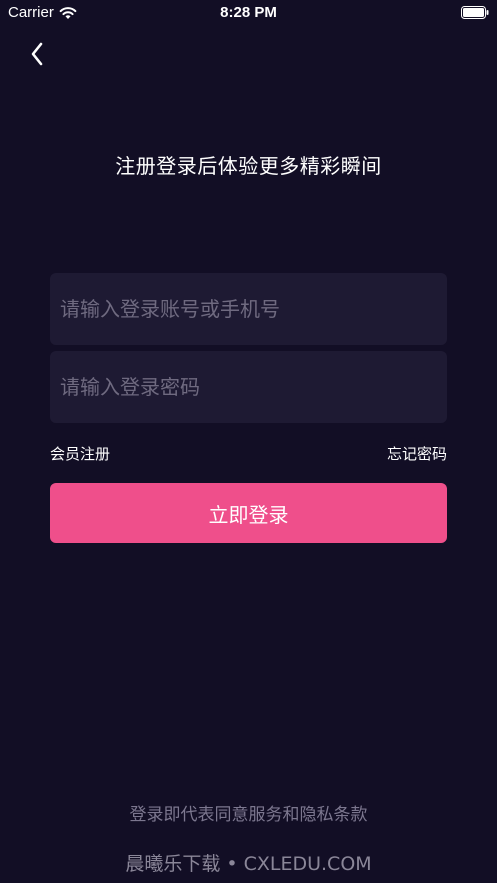 The width and height of the screenshot is (497, 883). I want to click on status-time: 8:28 PM, so click(248, 12).